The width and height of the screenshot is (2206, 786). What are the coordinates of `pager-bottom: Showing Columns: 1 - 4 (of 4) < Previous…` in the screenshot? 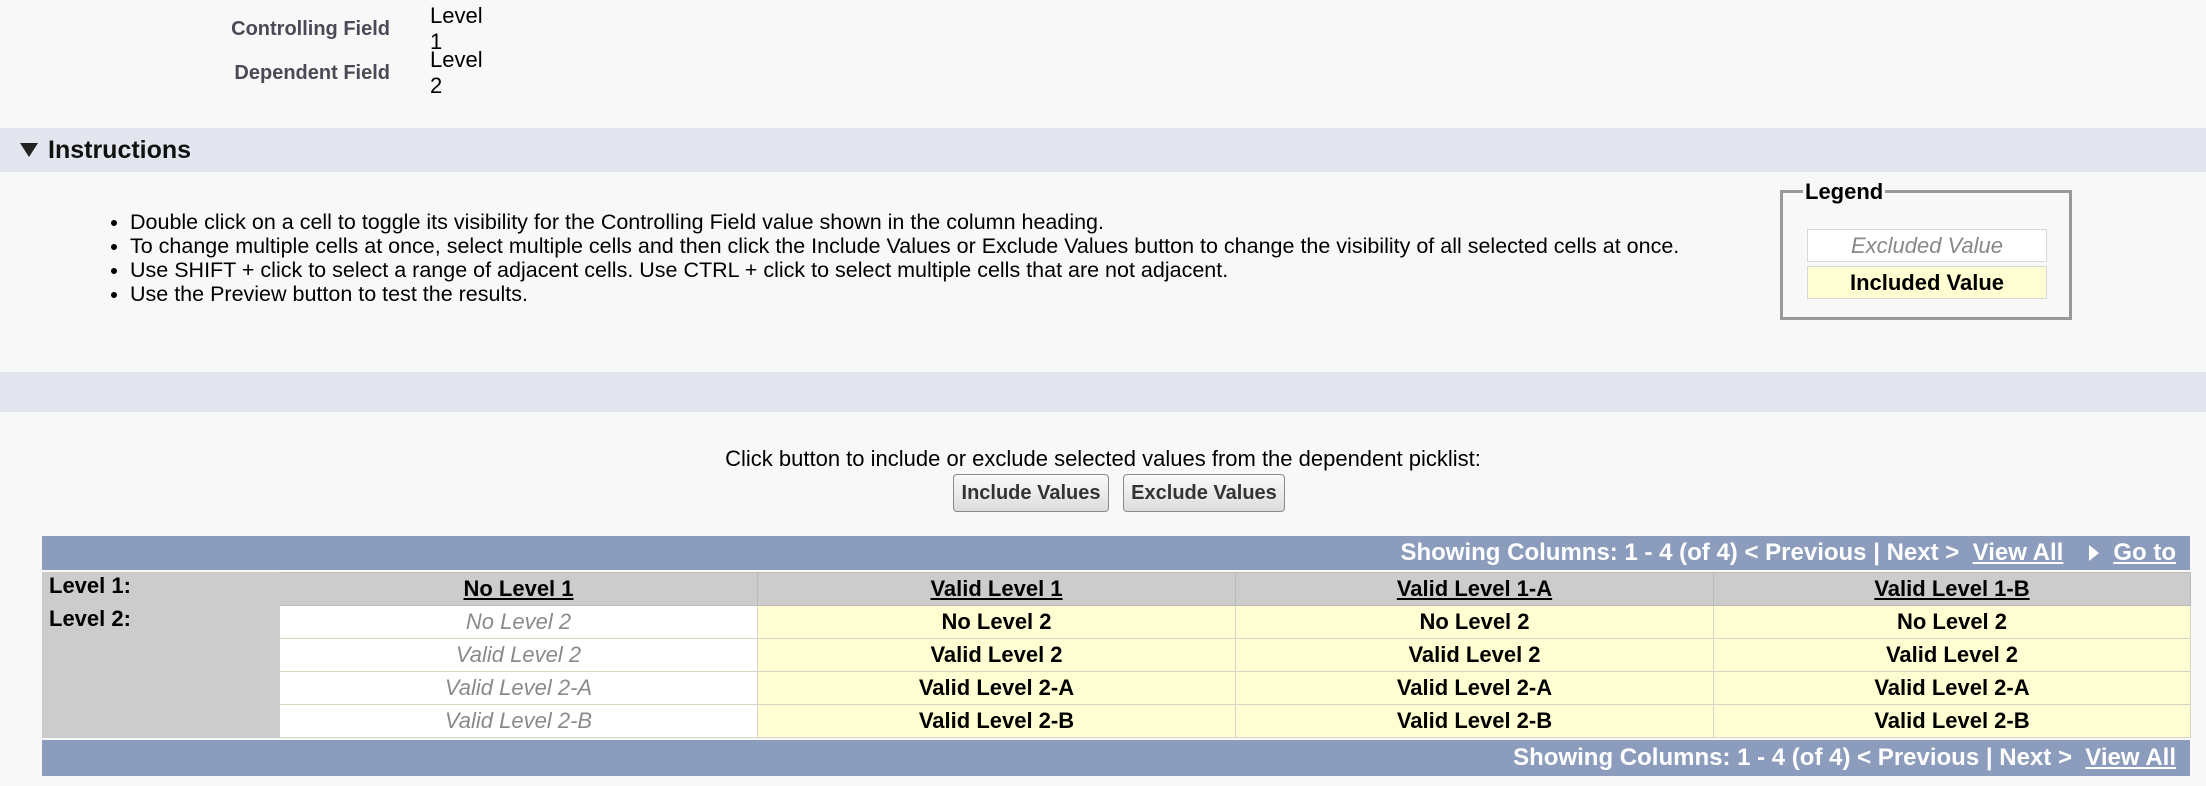 It's located at (1116, 758).